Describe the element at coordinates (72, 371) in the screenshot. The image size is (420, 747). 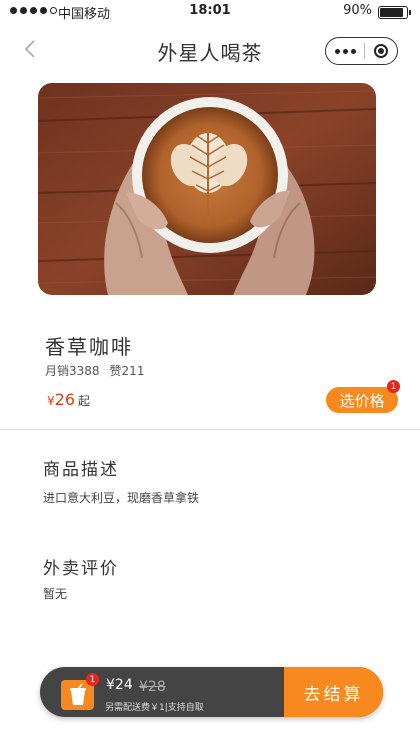
I see `monthly-sales: 月销3388` at that location.